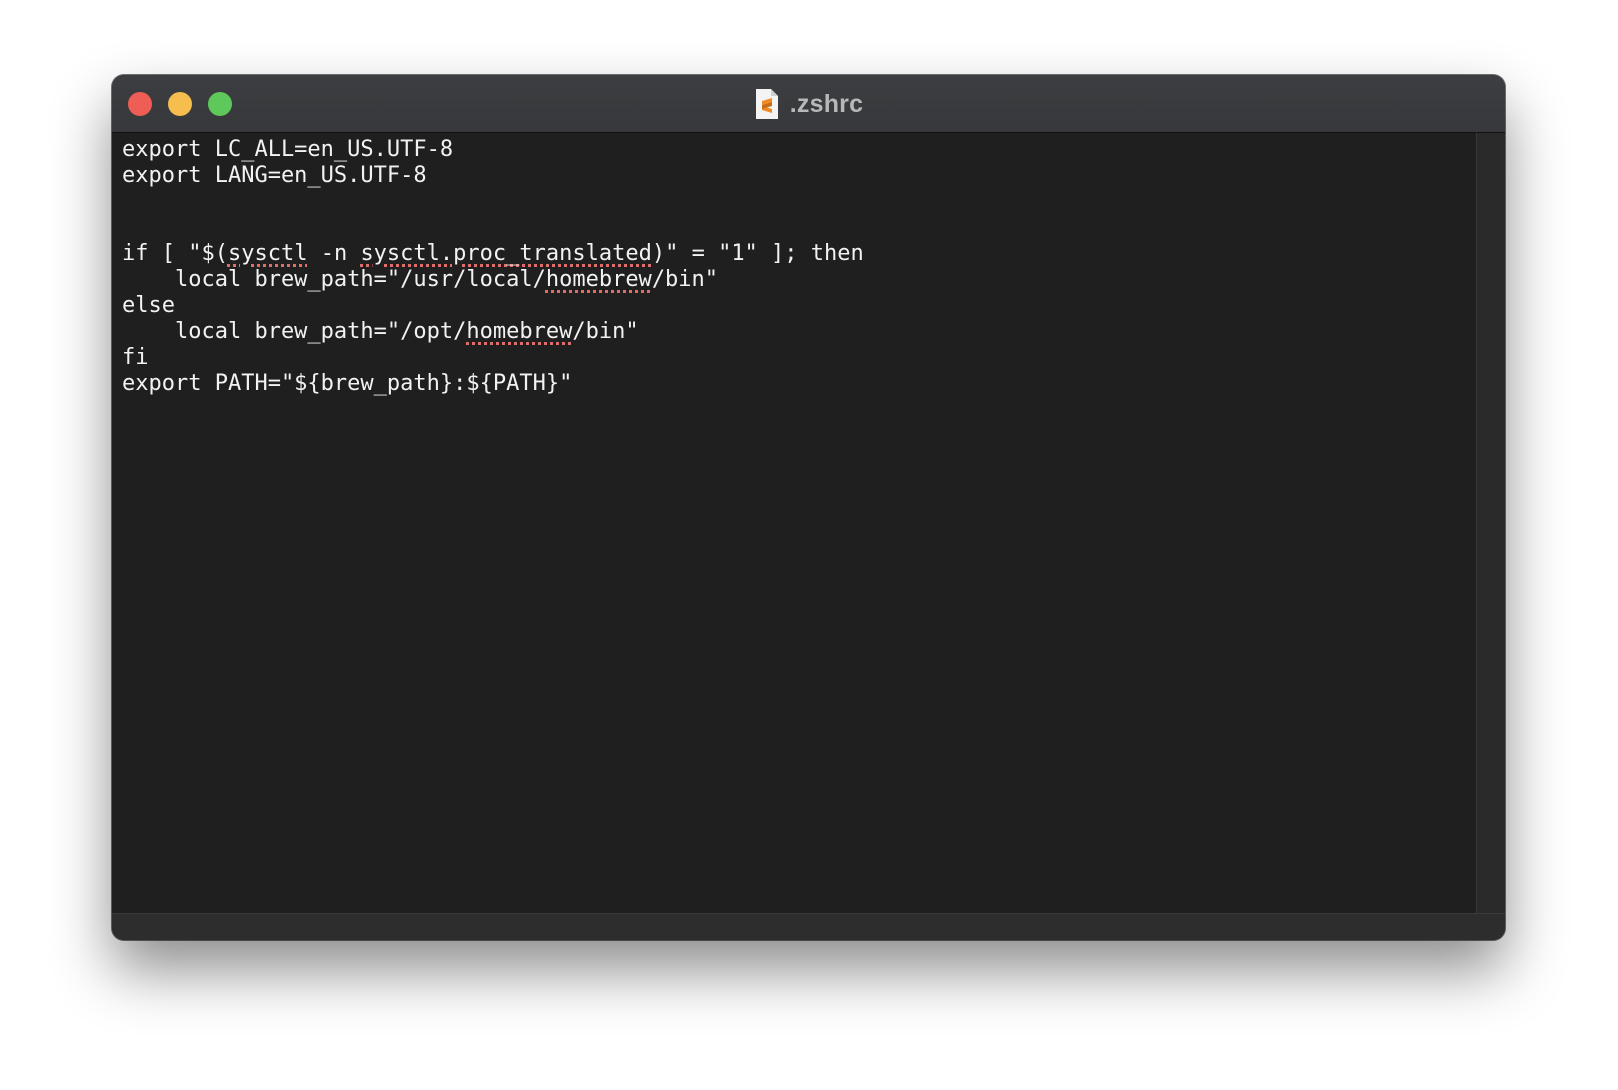  Describe the element at coordinates (506, 253) in the screenshot. I see `misspelled-word: sysctl.proc_translated` at that location.